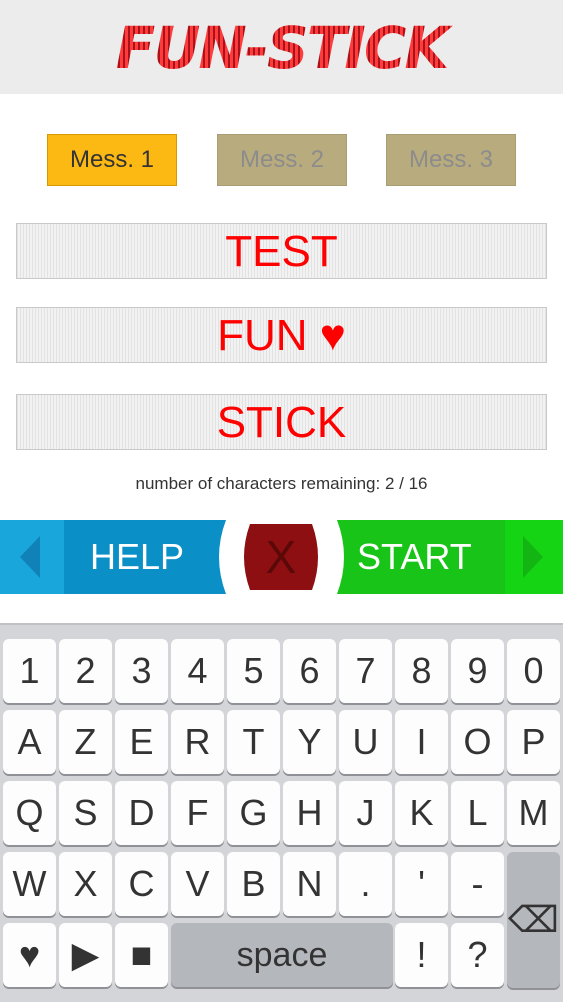 The image size is (563, 1002). Describe the element at coordinates (421, 671) in the screenshot. I see `key-8: 8` at that location.